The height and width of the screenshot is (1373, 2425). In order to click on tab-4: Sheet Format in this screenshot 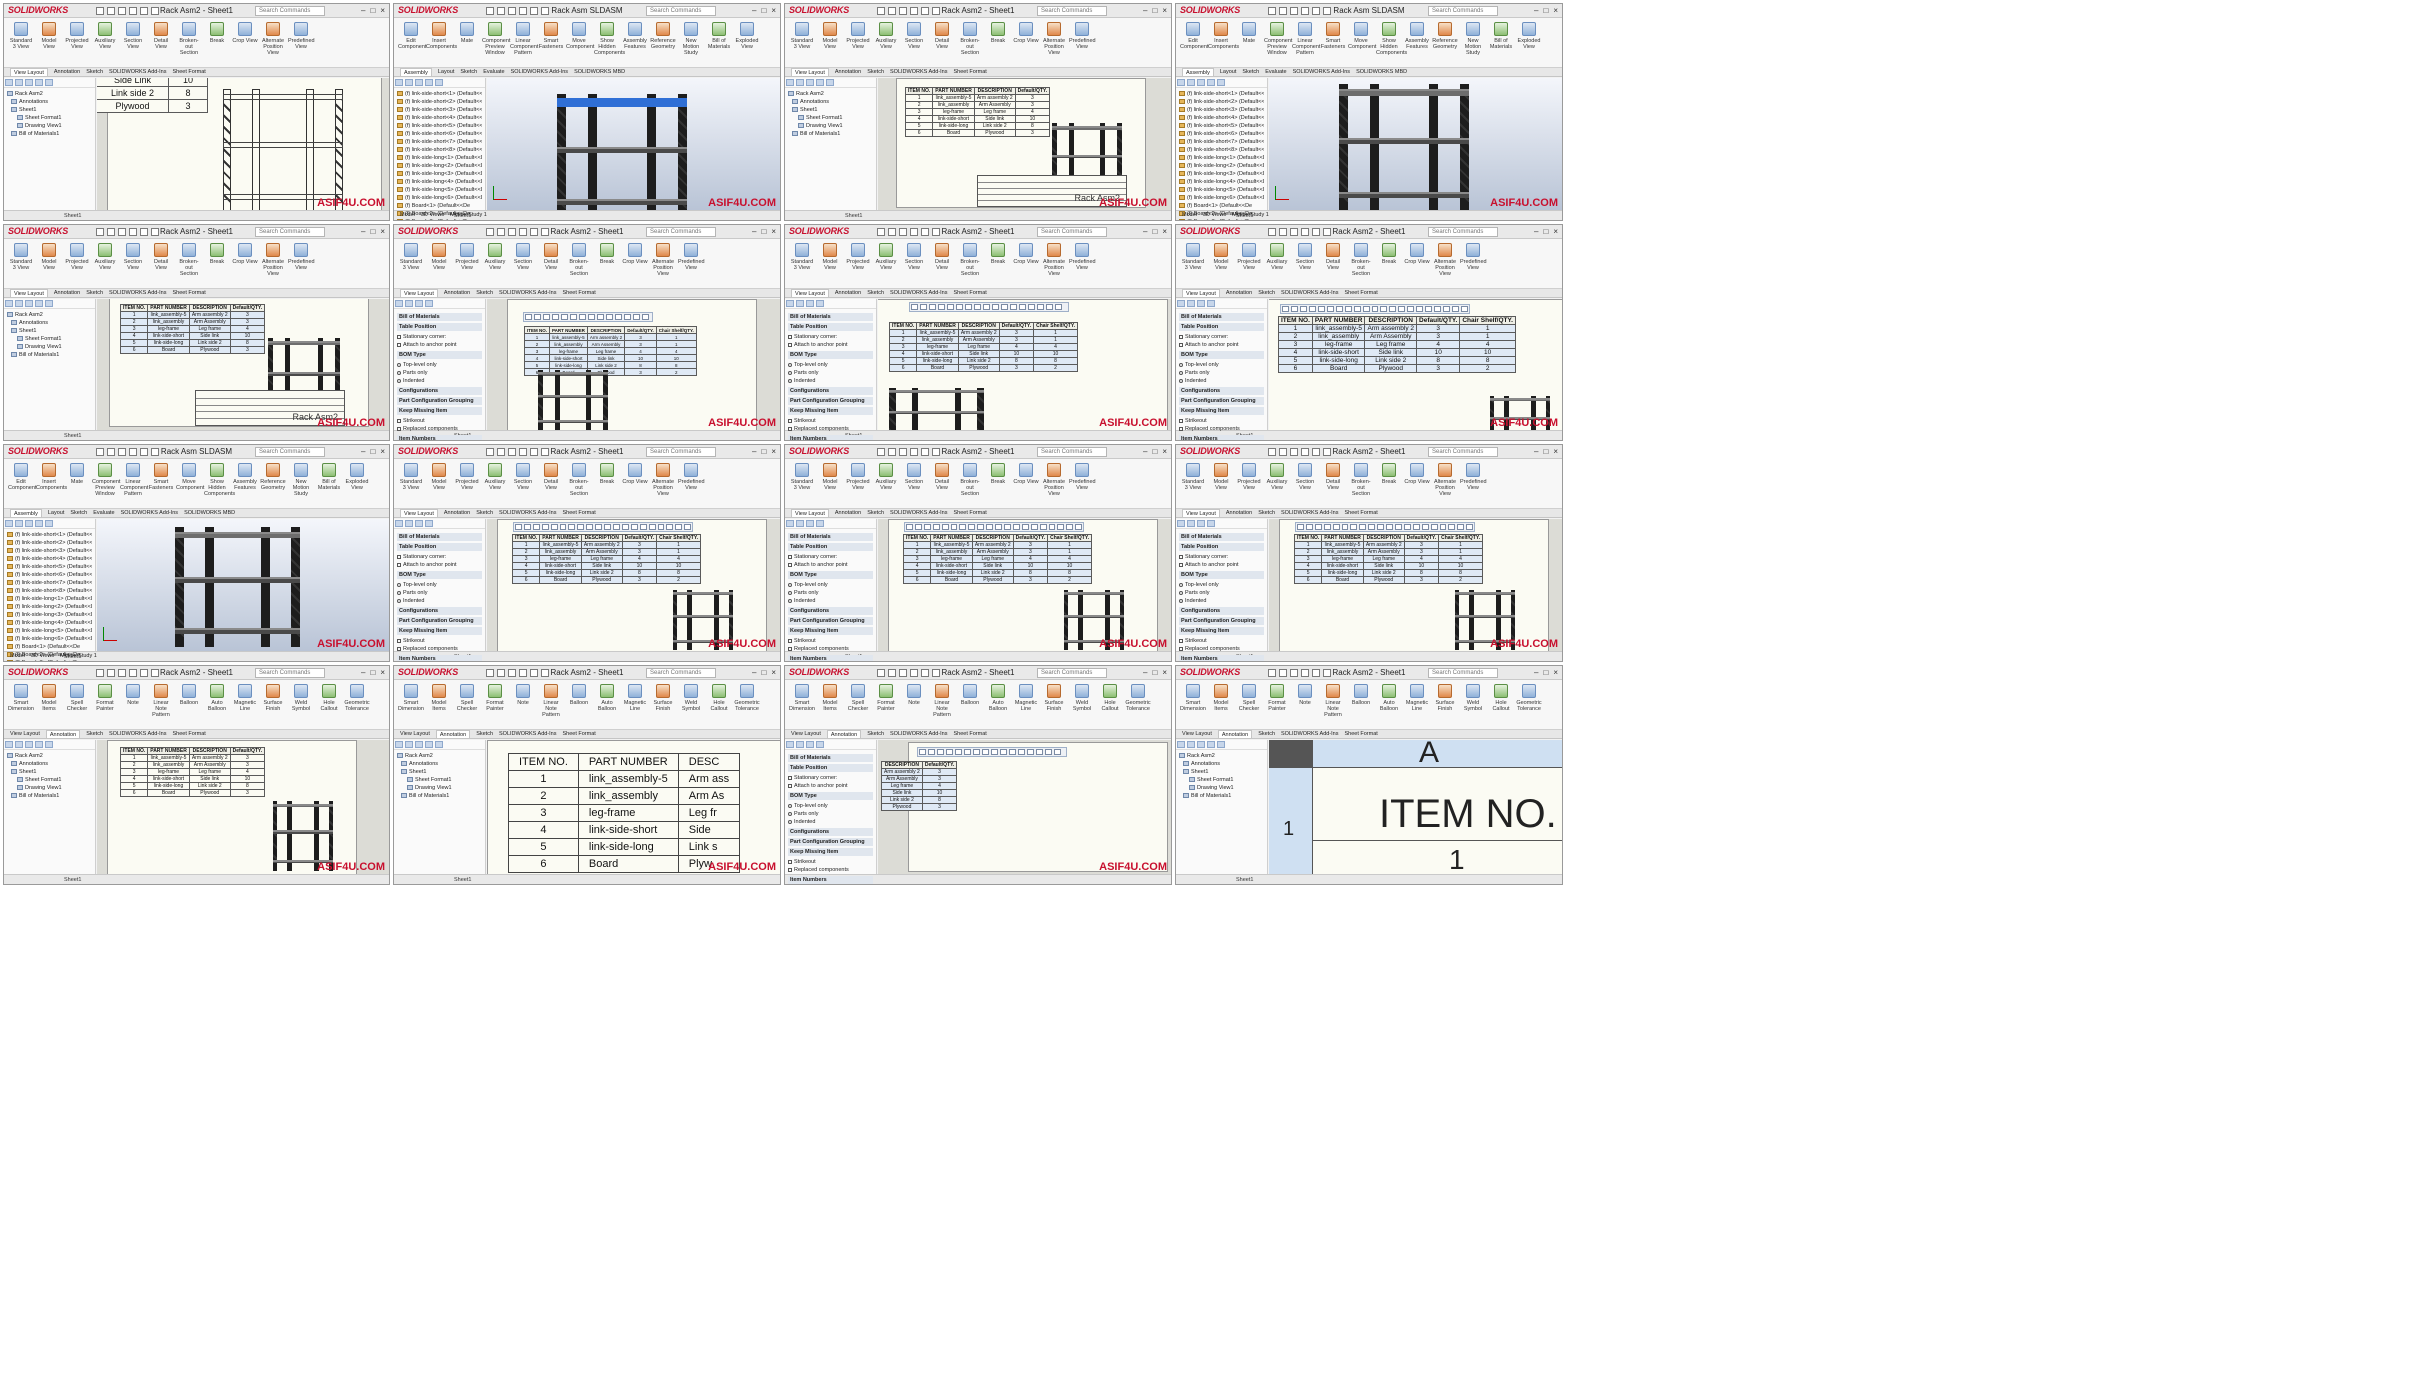, I will do `click(188, 293)`.